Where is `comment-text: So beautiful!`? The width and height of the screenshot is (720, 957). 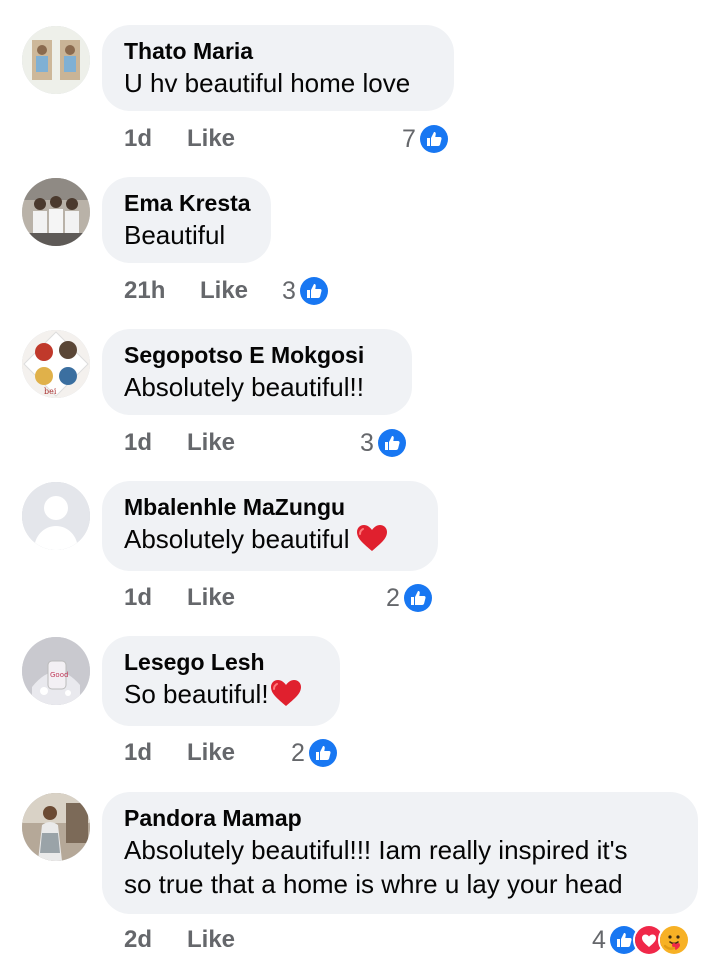 comment-text: So beautiful! is located at coordinates (221, 694).